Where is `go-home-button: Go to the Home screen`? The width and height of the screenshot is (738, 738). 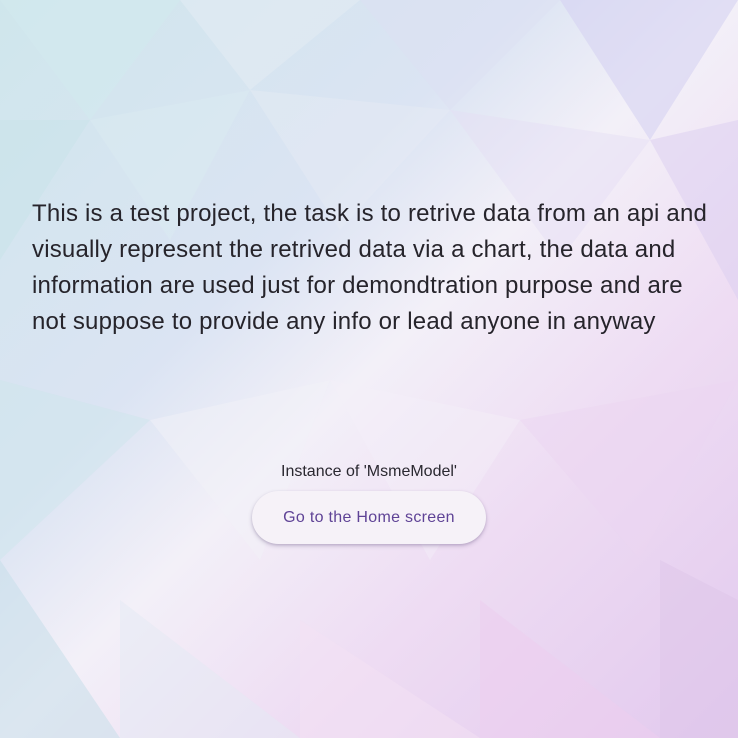
go-home-button: Go to the Home screen is located at coordinates (369, 517).